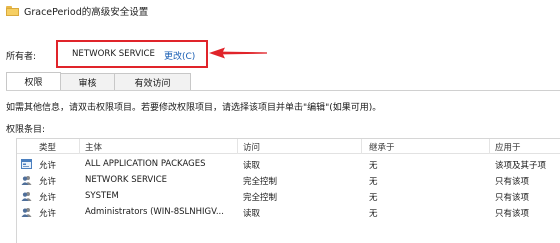  I want to click on tab-effective-access: 有效访问, so click(152, 81).